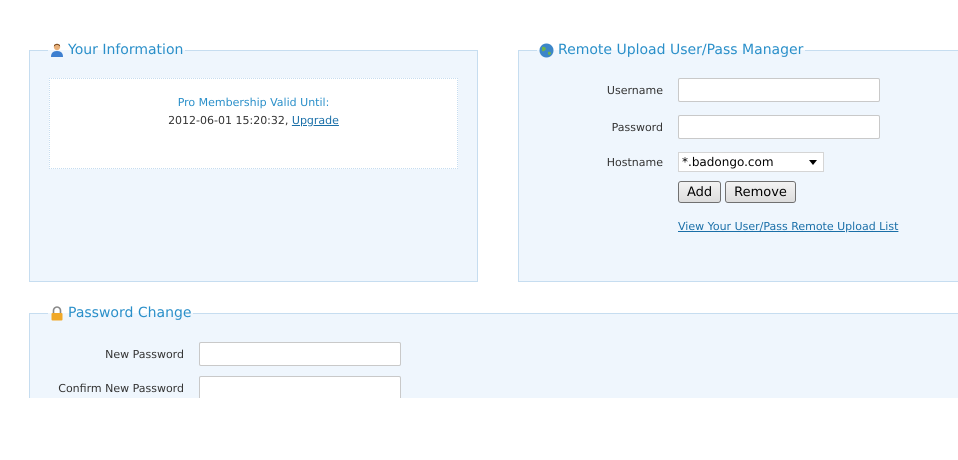 This screenshot has width=958, height=460. What do you see at coordinates (315, 120) in the screenshot?
I see `upgrade-link: Upgrade` at bounding box center [315, 120].